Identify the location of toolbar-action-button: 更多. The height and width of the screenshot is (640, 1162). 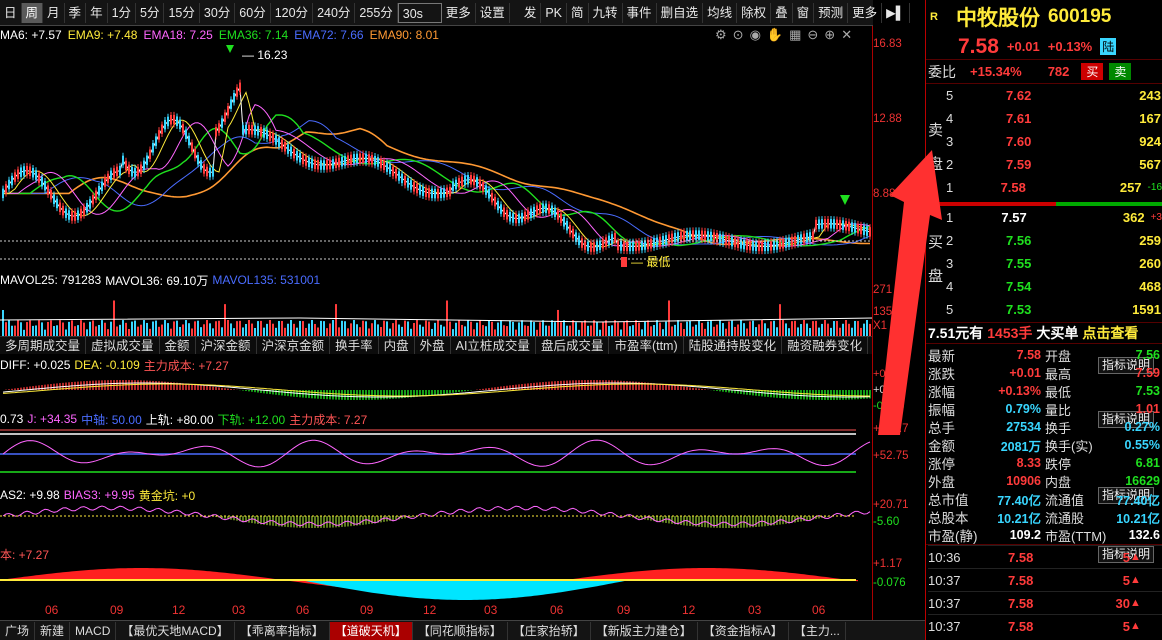
(865, 12).